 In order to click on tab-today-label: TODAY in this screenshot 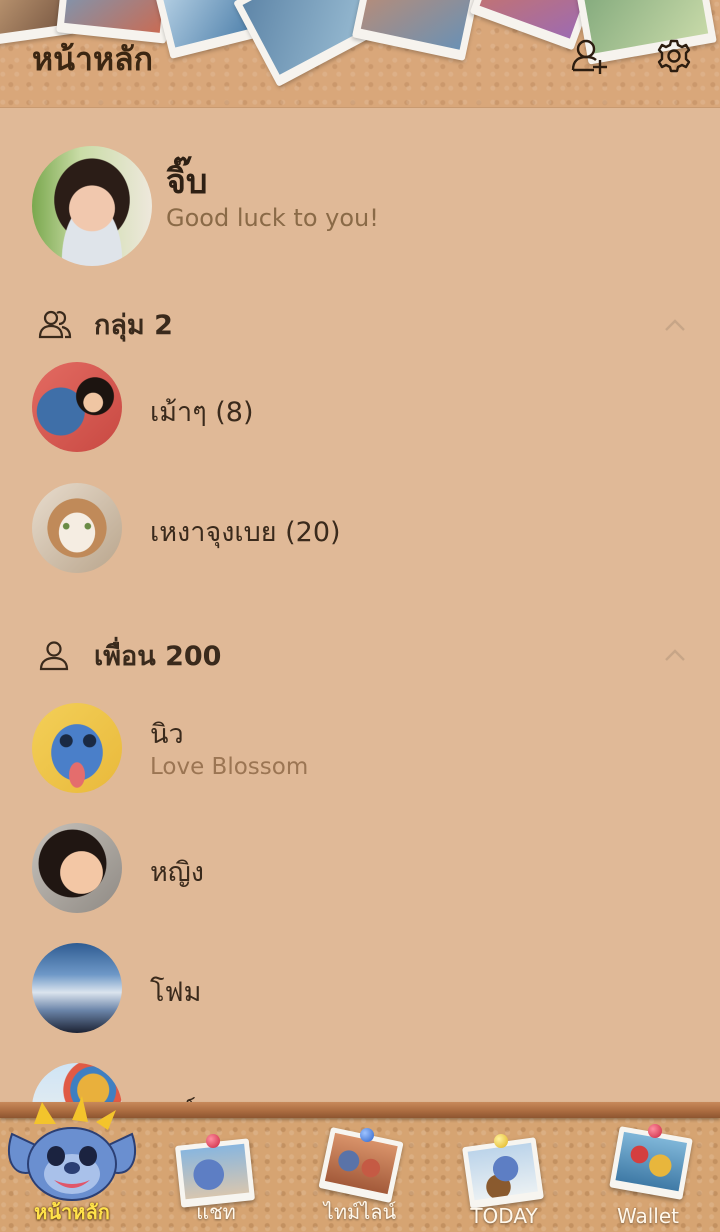, I will do `click(504, 1216)`.